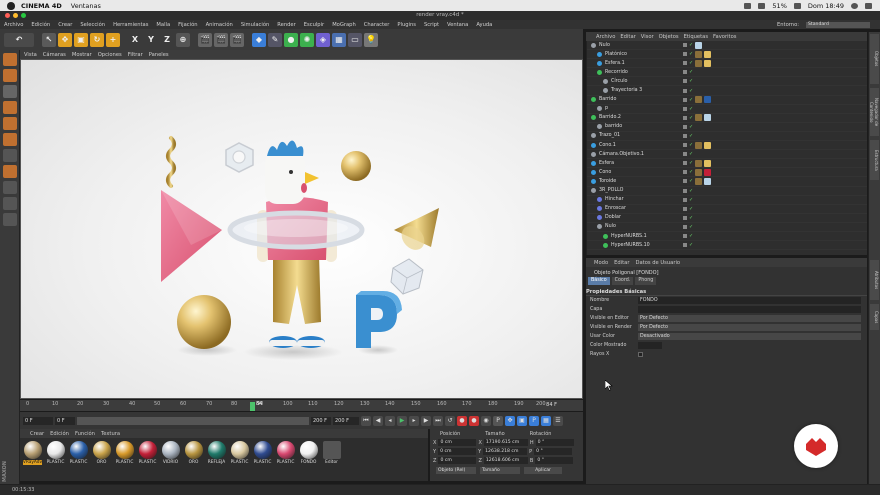 Image resolution: width=880 pixels, height=495 pixels. Describe the element at coordinates (546, 420) in the screenshot. I see `key-pla-icon: ▦` at that location.